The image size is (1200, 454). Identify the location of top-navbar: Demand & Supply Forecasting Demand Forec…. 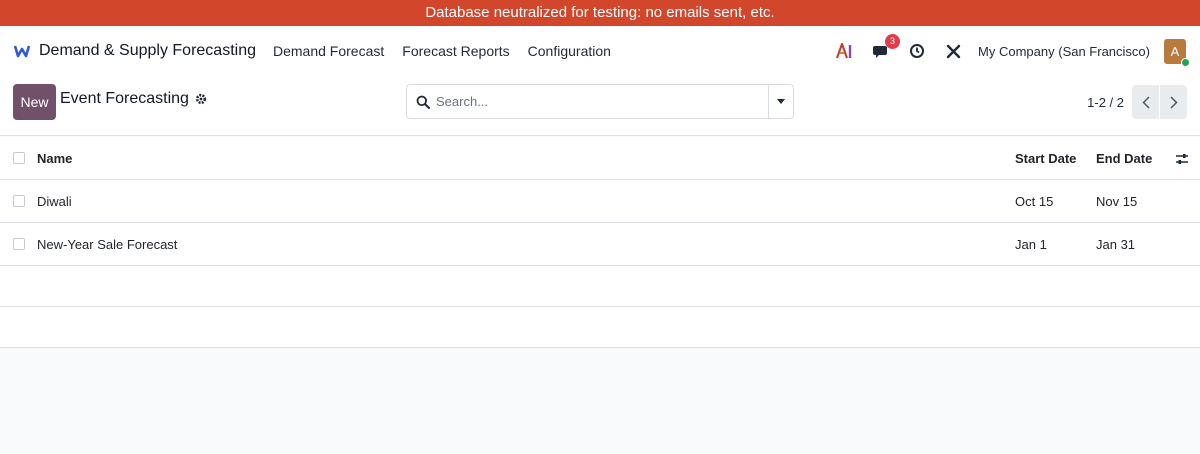
(600, 51).